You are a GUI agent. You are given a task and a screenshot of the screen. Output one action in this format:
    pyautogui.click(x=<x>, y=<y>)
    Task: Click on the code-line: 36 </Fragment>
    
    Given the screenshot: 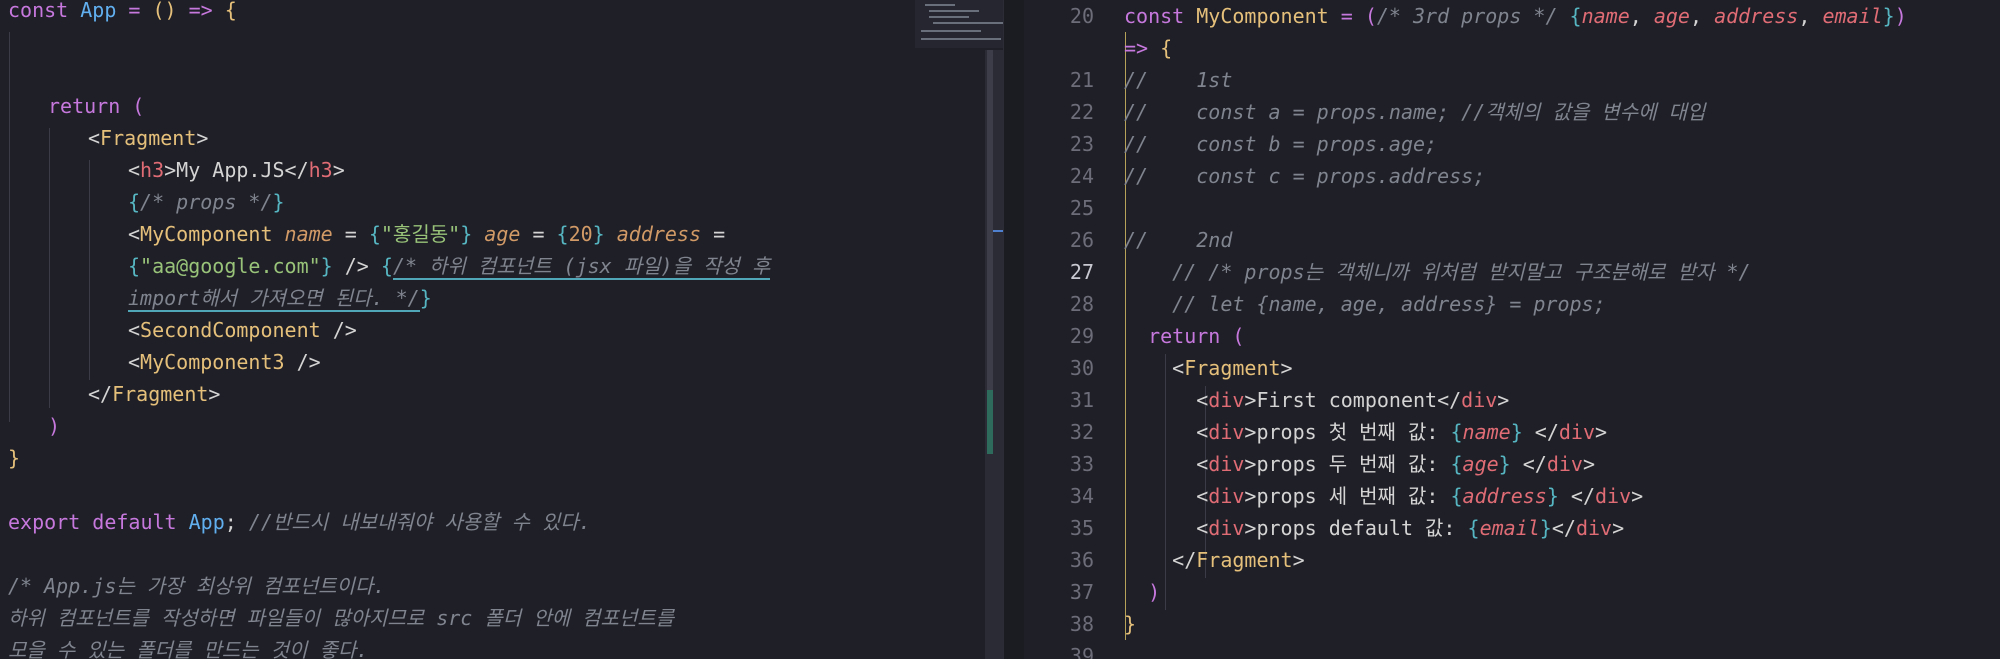 What is the action you would take?
    pyautogui.click(x=1512, y=560)
    